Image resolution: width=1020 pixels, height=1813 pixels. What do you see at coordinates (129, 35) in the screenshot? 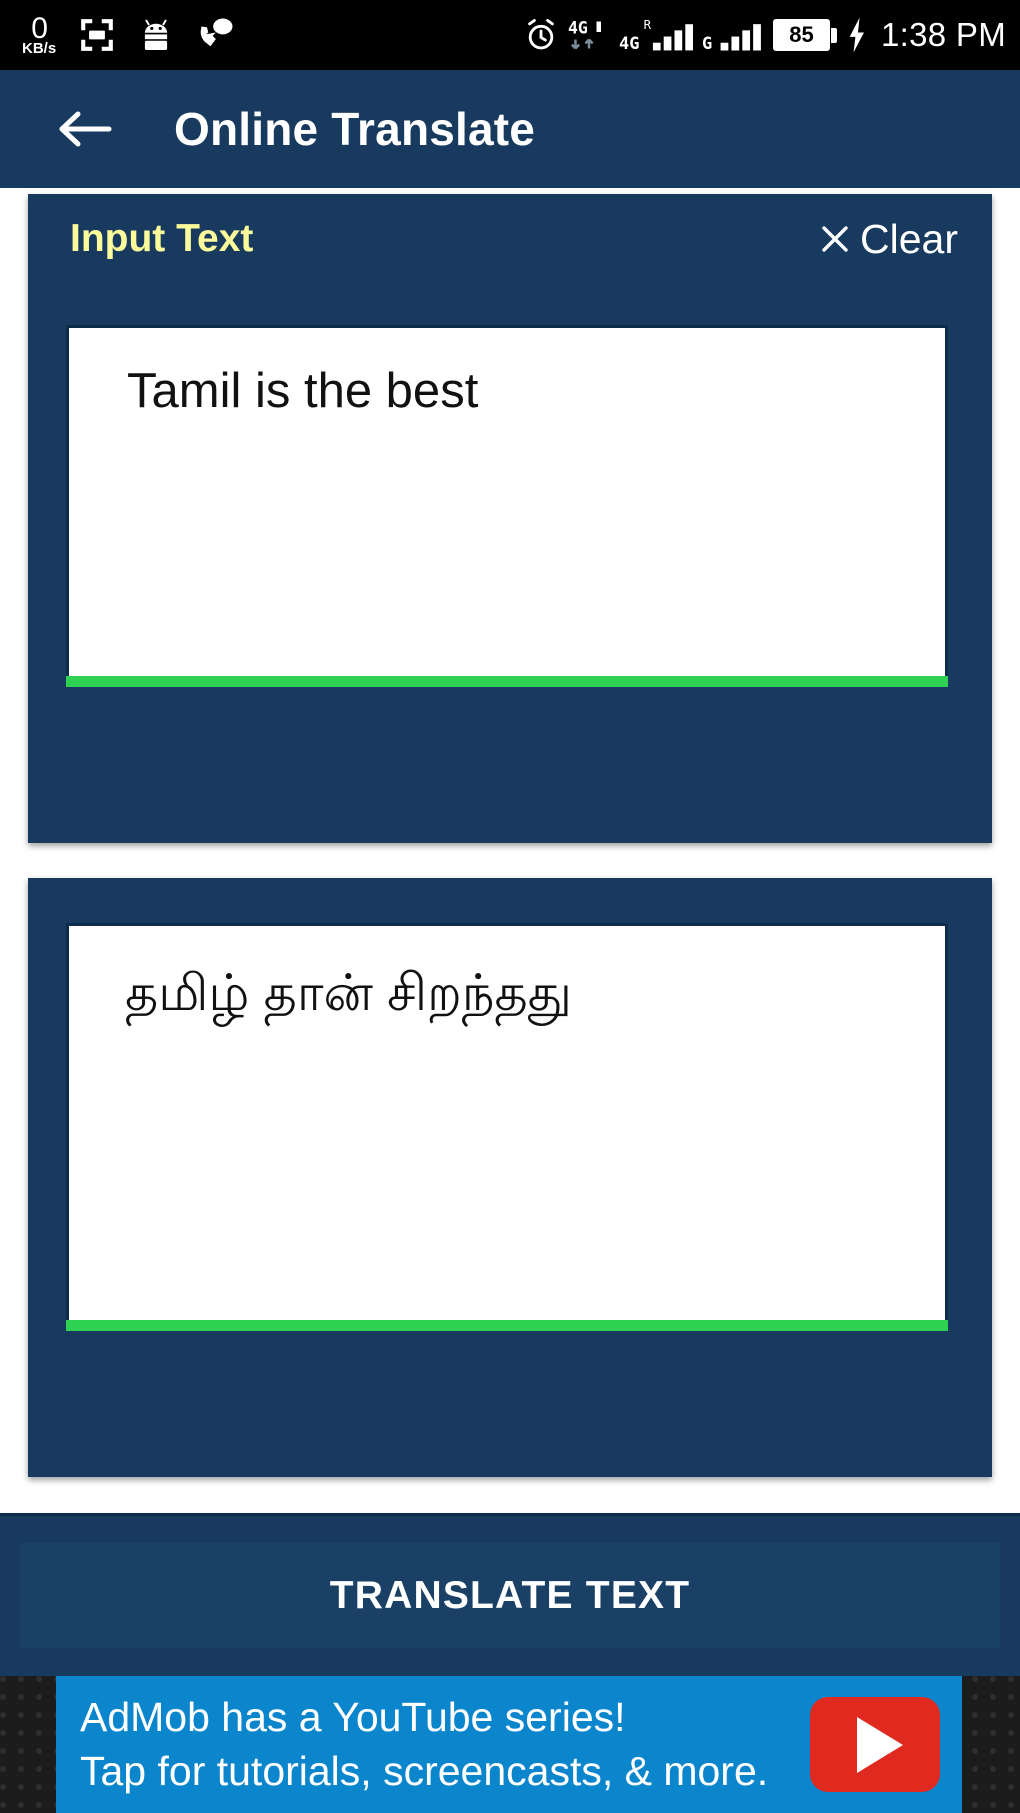
I see `status-bar-left: 0 KB/s` at bounding box center [129, 35].